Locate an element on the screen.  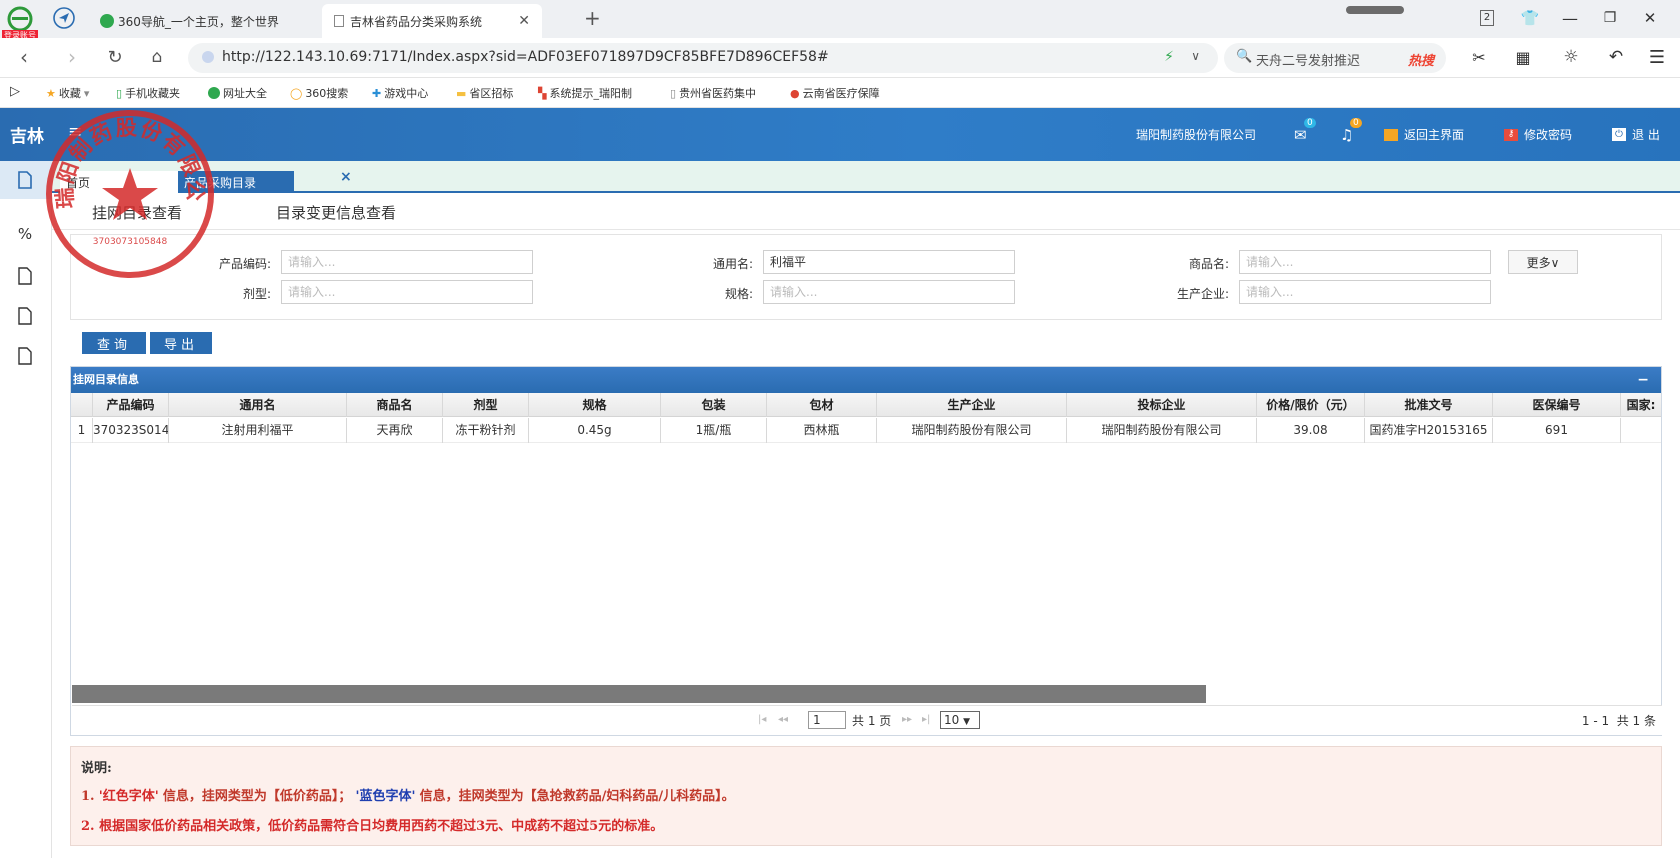
column-header: 产品编码 is located at coordinates (131, 405).